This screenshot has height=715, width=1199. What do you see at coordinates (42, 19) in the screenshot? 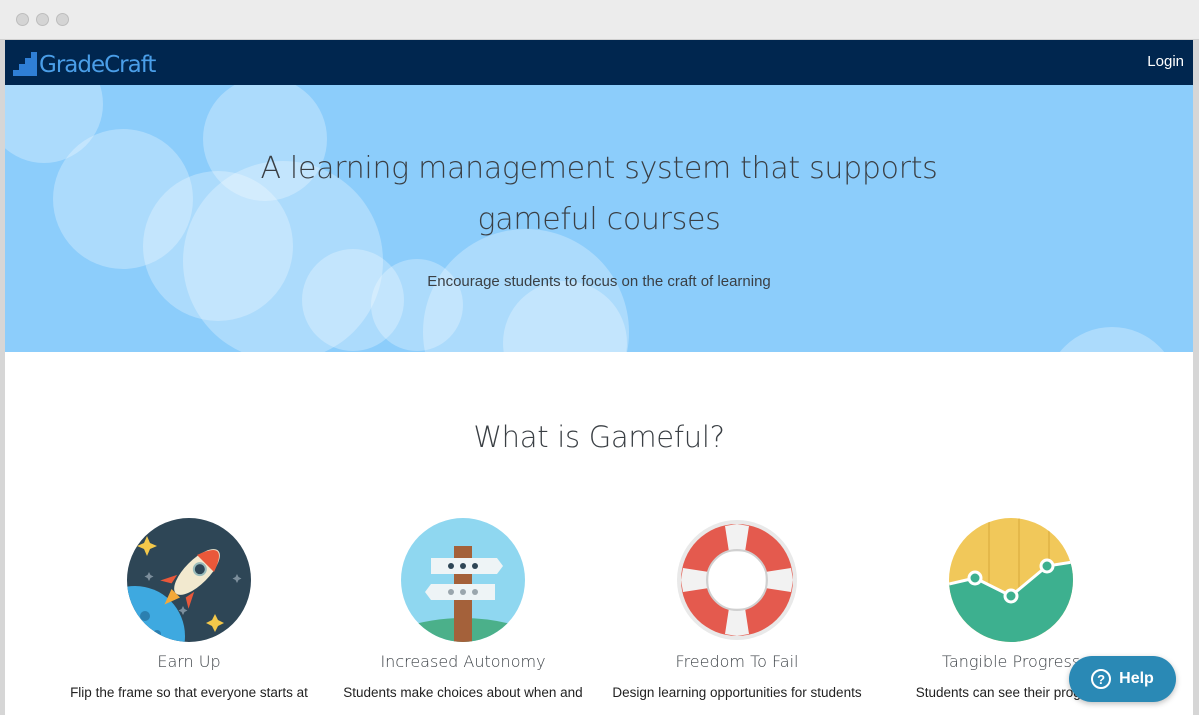
I see `minimize-window-button` at bounding box center [42, 19].